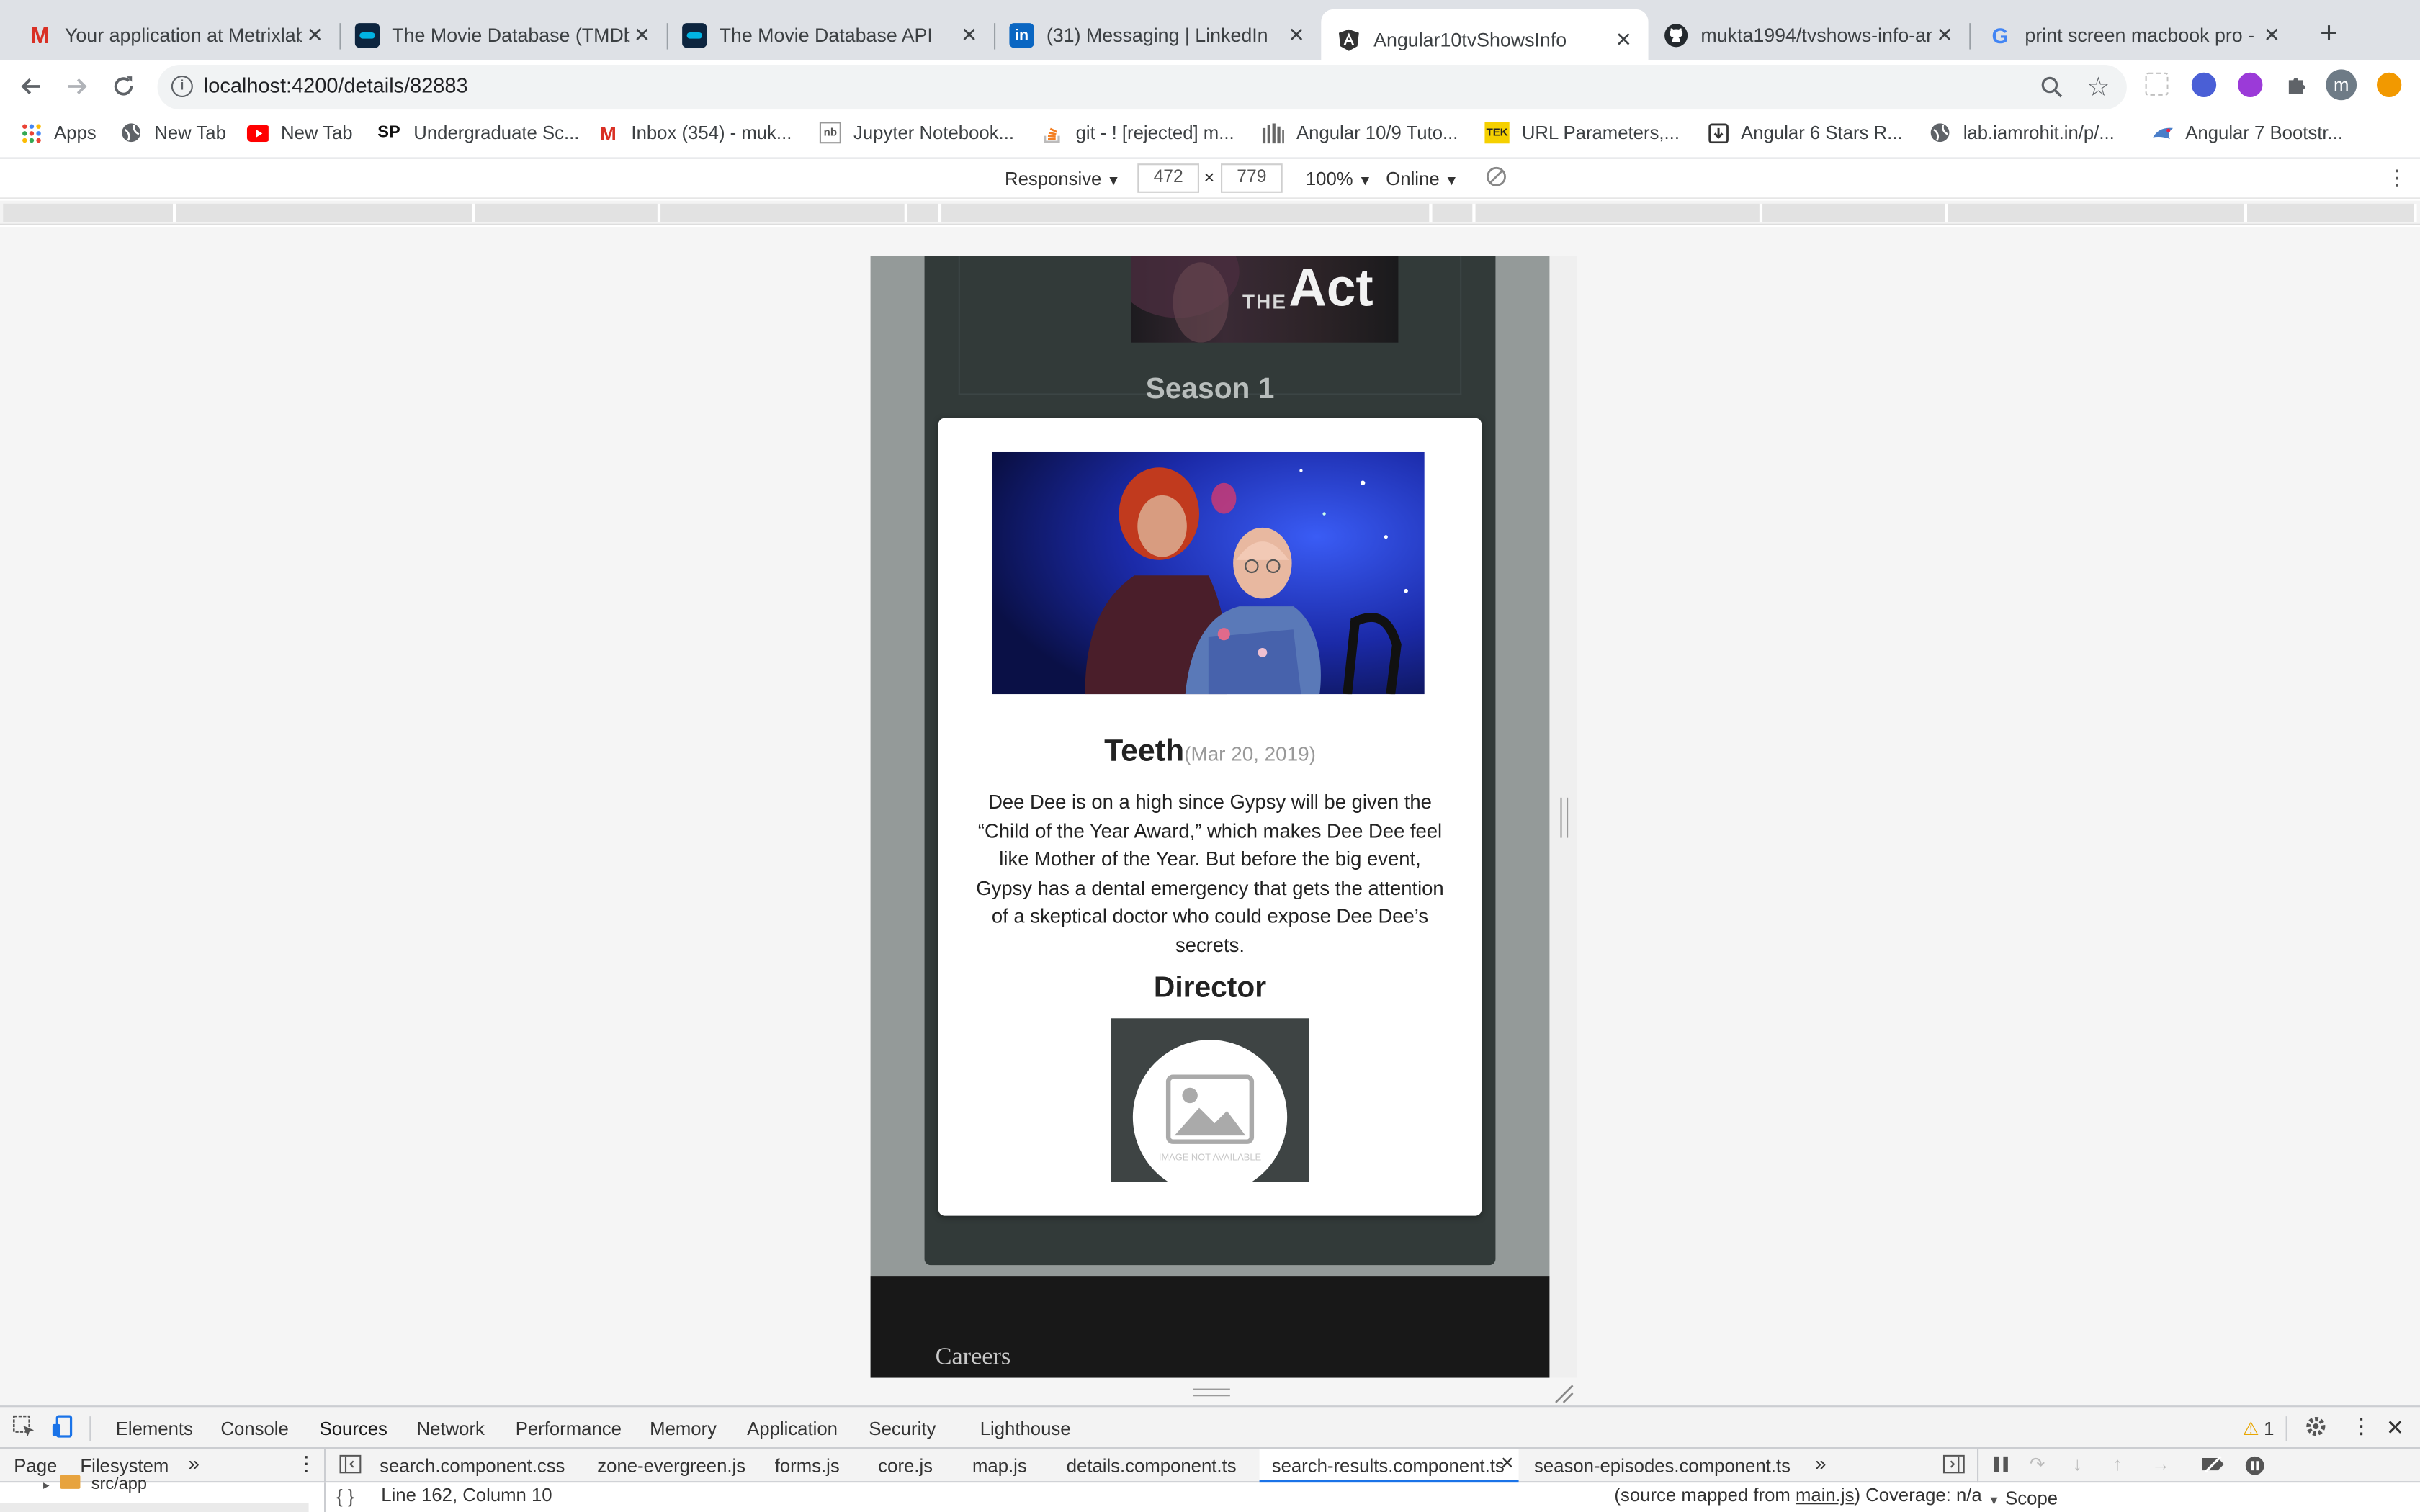 This screenshot has width=2420, height=1512. What do you see at coordinates (2341, 85) in the screenshot?
I see `profile-avatar: m` at bounding box center [2341, 85].